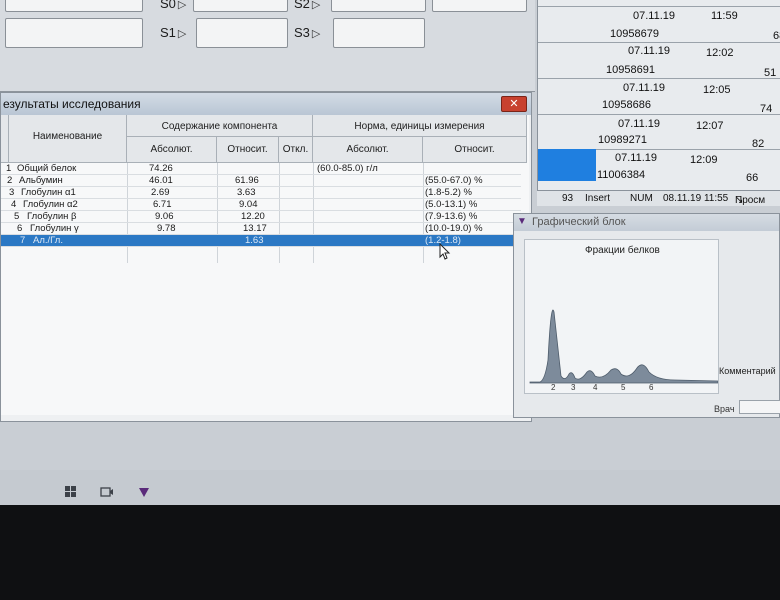  What do you see at coordinates (724, 16) in the screenshot?
I see `list-time: 11:59` at bounding box center [724, 16].